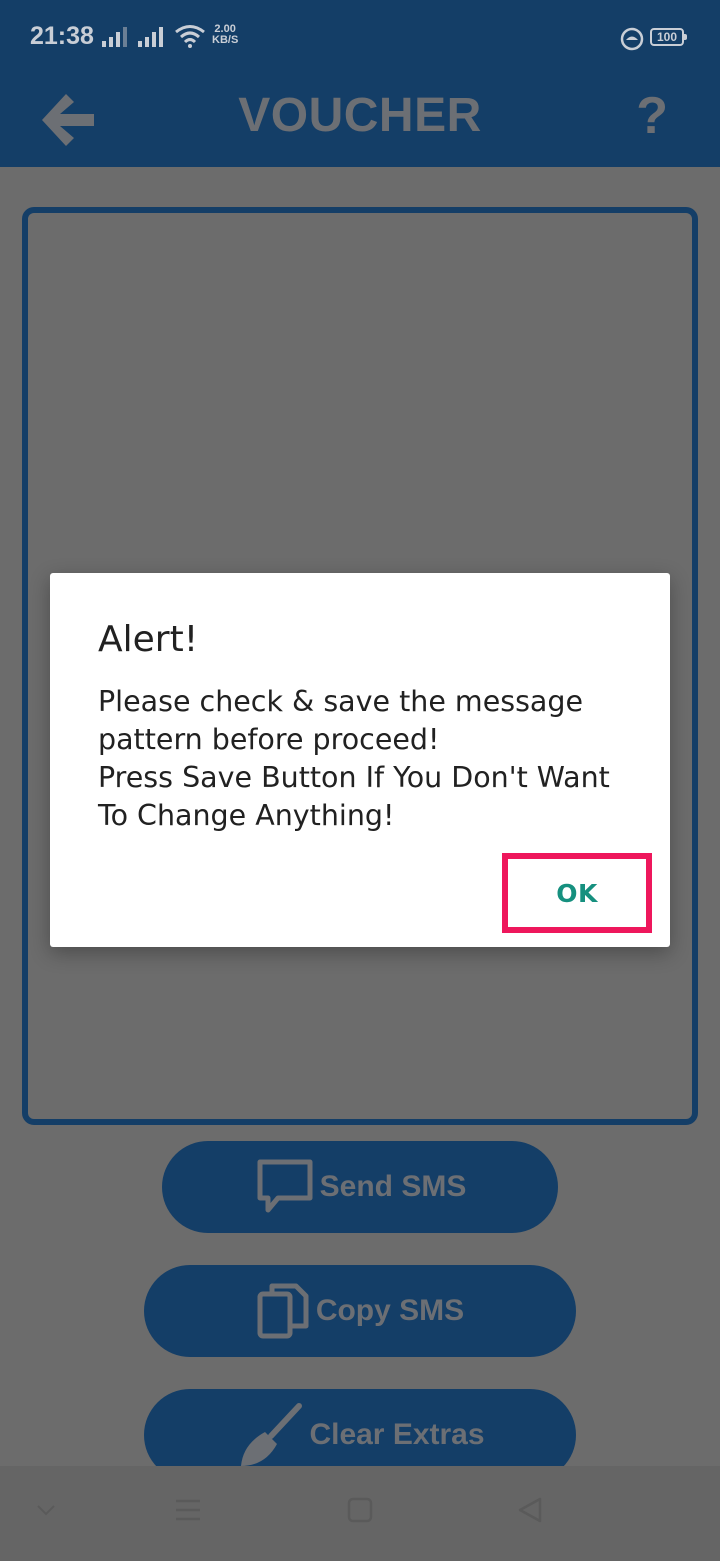  What do you see at coordinates (632, 39) in the screenshot?
I see `vpn-icon` at bounding box center [632, 39].